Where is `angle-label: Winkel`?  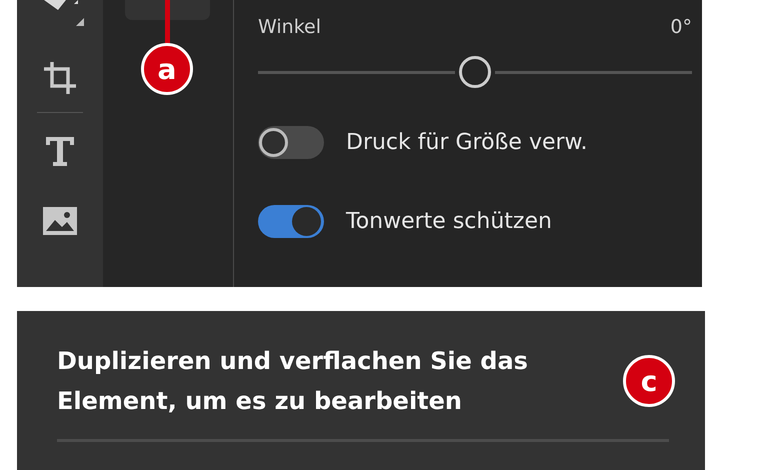
angle-label: Winkel is located at coordinates (289, 27).